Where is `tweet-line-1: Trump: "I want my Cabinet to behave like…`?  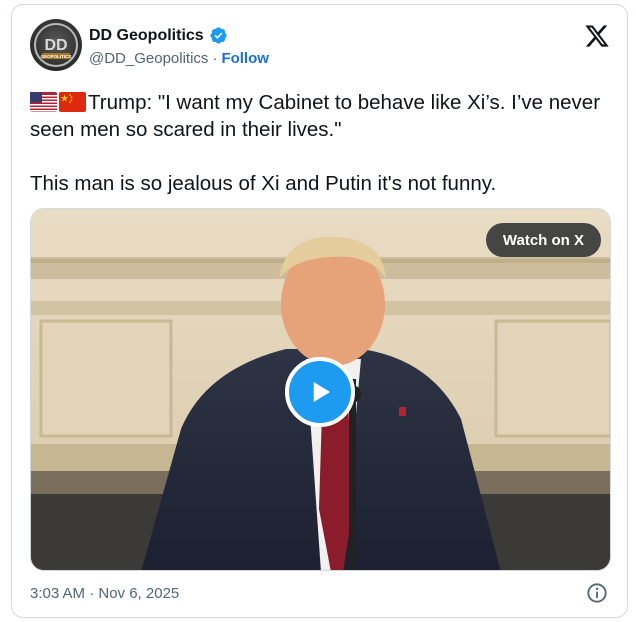
tweet-line-1: Trump: "I want my Cabinet to behave like… is located at coordinates (320, 116).